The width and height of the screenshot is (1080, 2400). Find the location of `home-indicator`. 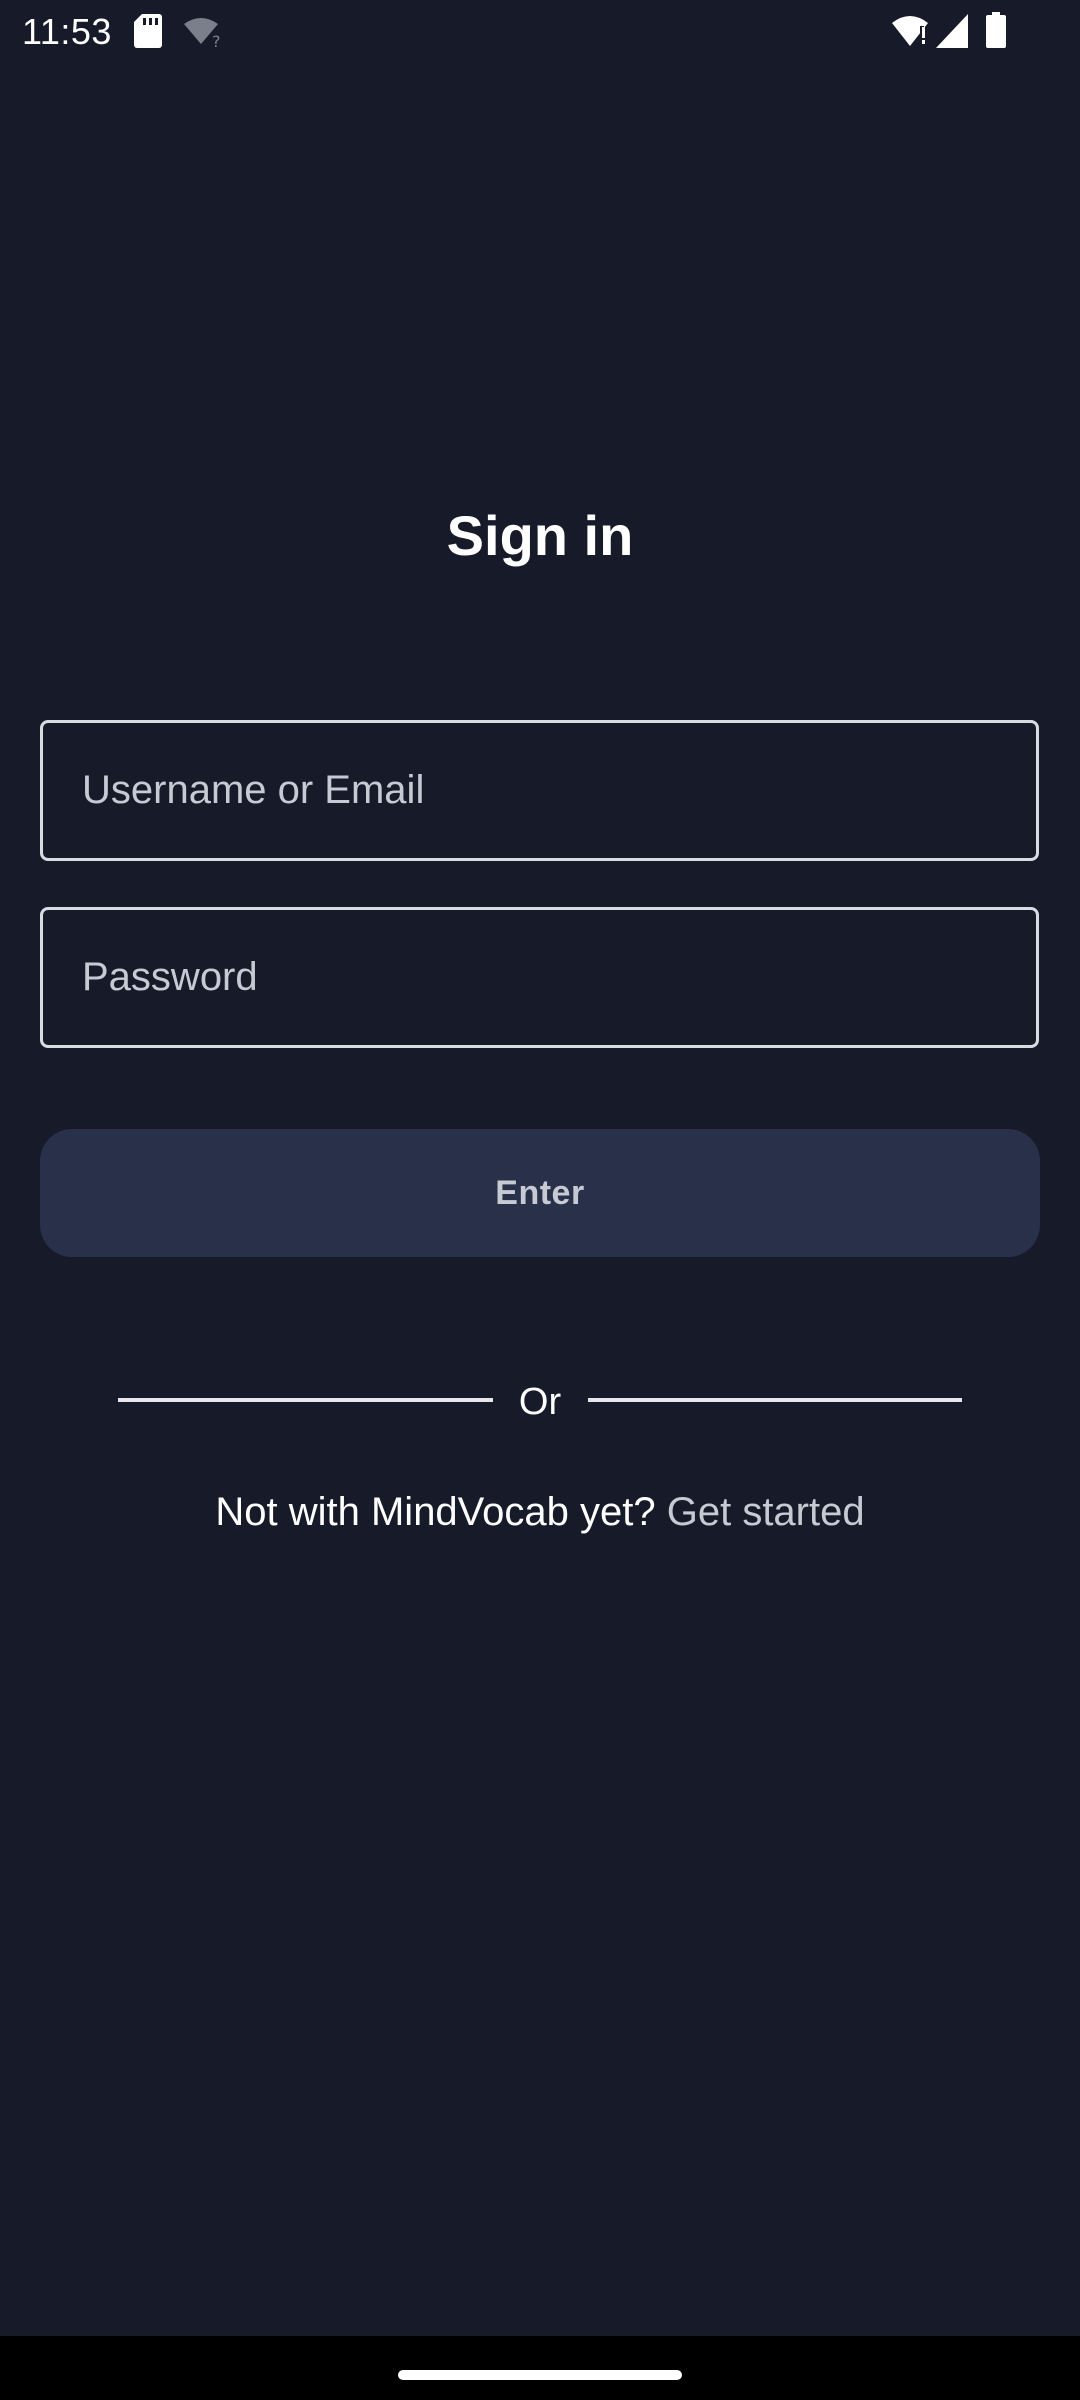

home-indicator is located at coordinates (540, 2375).